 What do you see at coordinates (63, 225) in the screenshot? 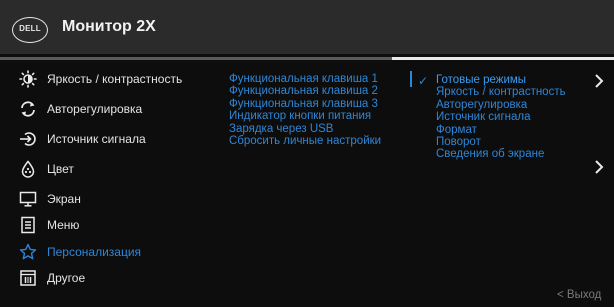
I see `menu-item-label: Меню` at bounding box center [63, 225].